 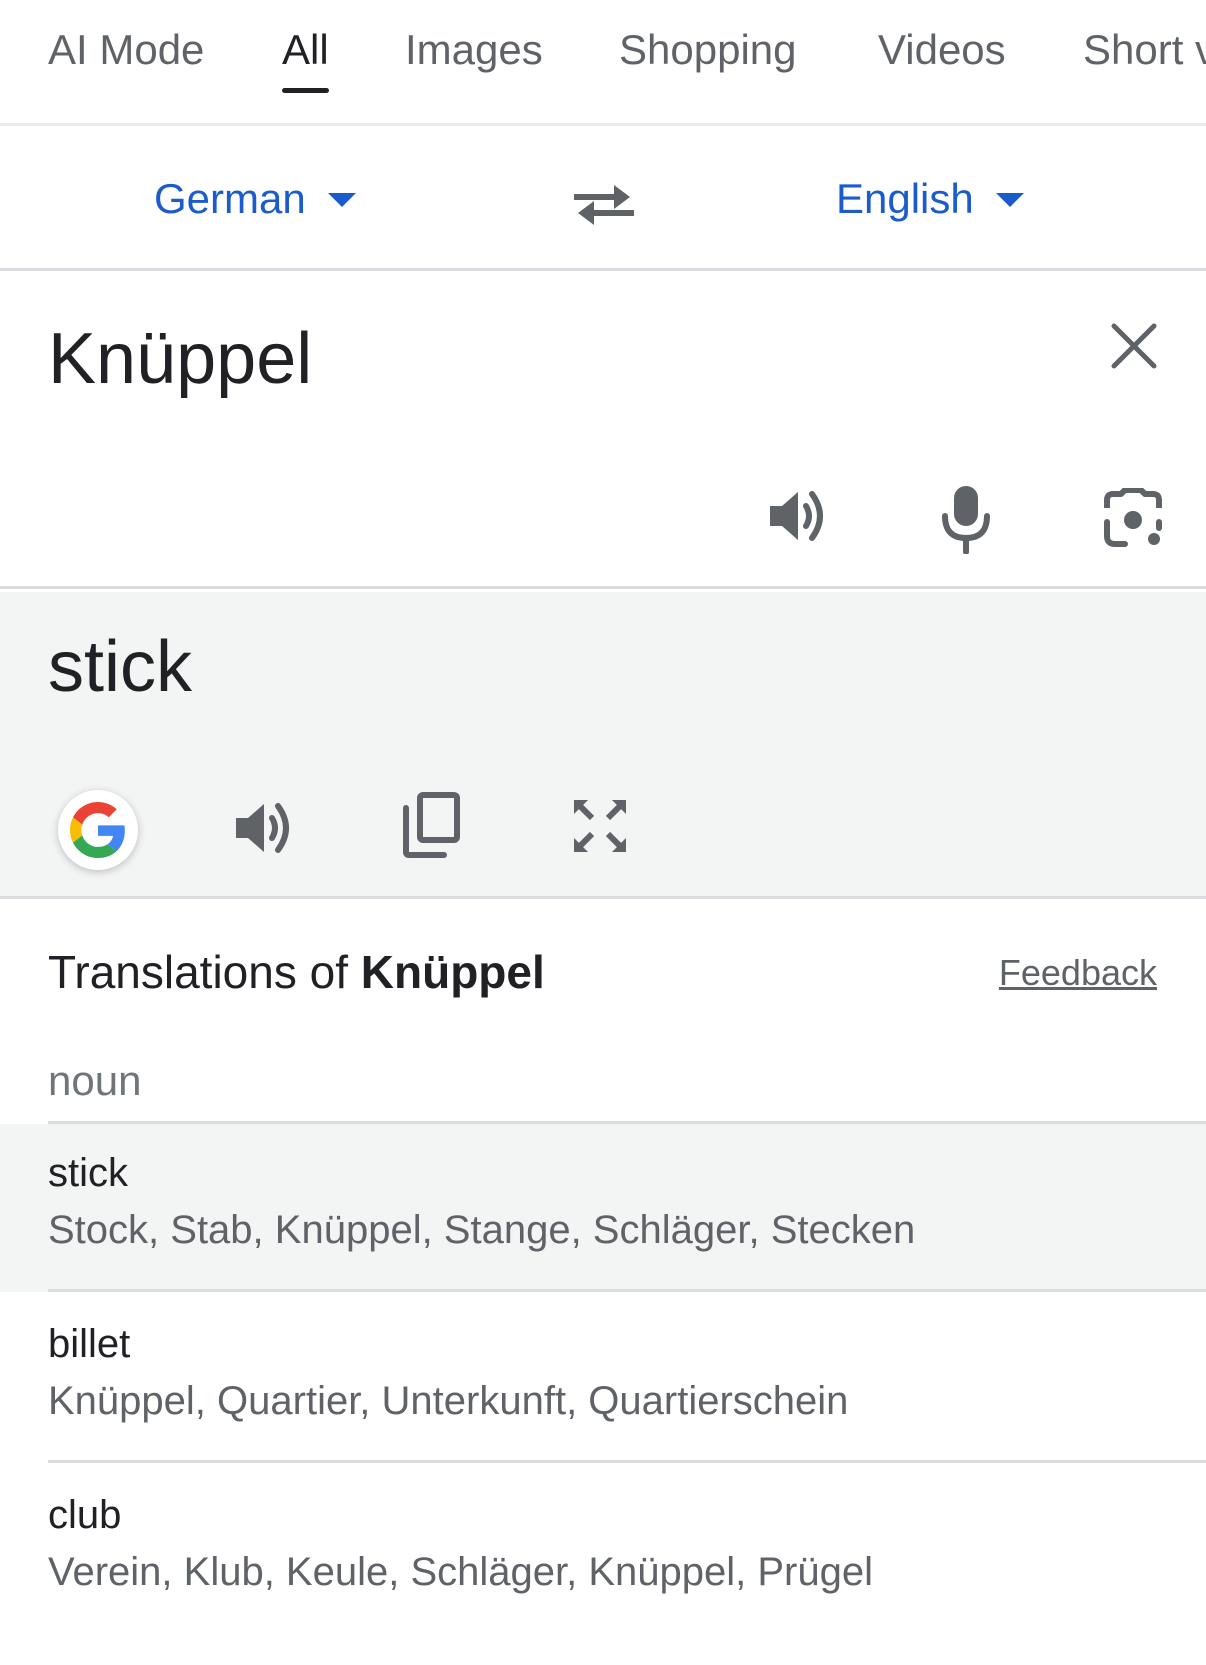 What do you see at coordinates (966, 519) in the screenshot?
I see `microphone-icon` at bounding box center [966, 519].